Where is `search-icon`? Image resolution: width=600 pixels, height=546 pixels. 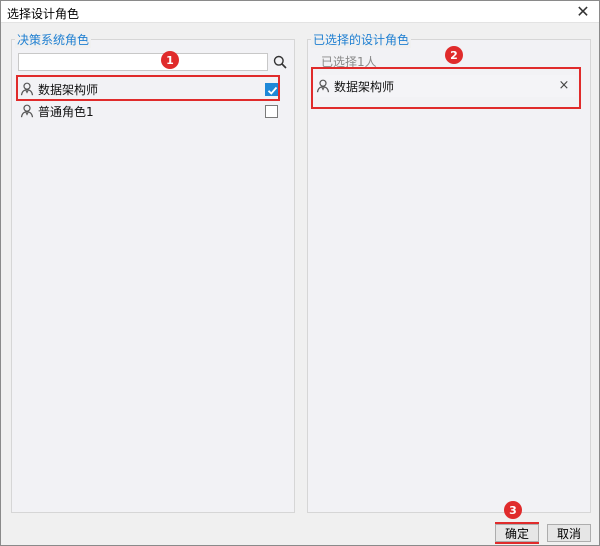 search-icon is located at coordinates (280, 62).